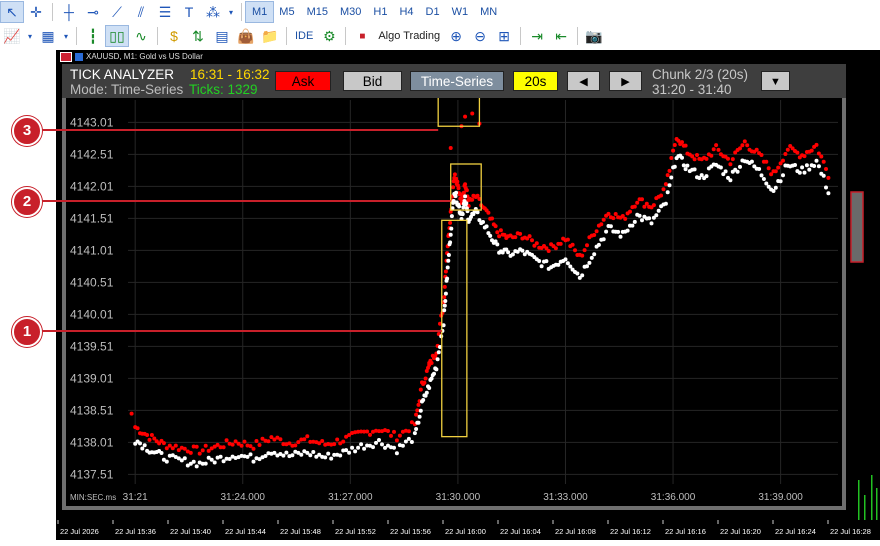  I want to click on interval-button: 20s, so click(535, 81).